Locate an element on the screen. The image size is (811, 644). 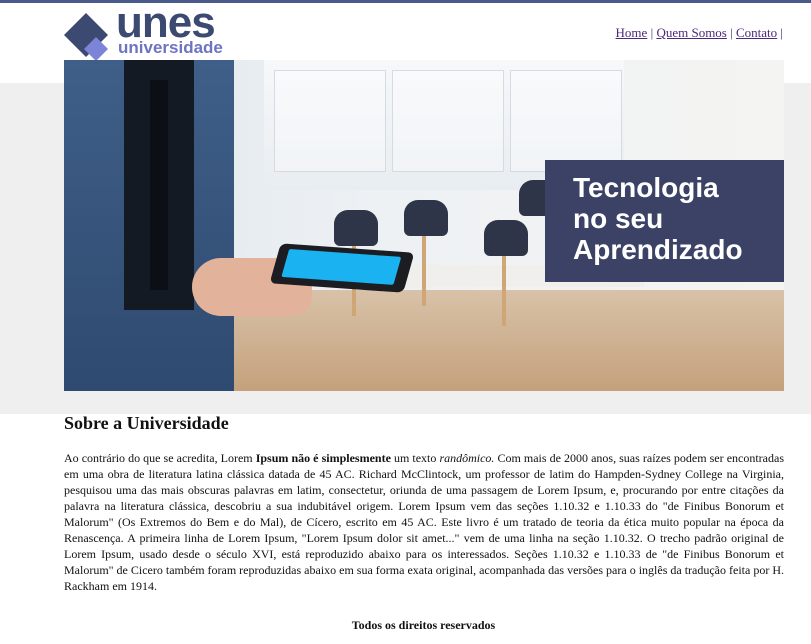
main-nav: Home | Quem Somos | Contato | is located at coordinates (699, 33).